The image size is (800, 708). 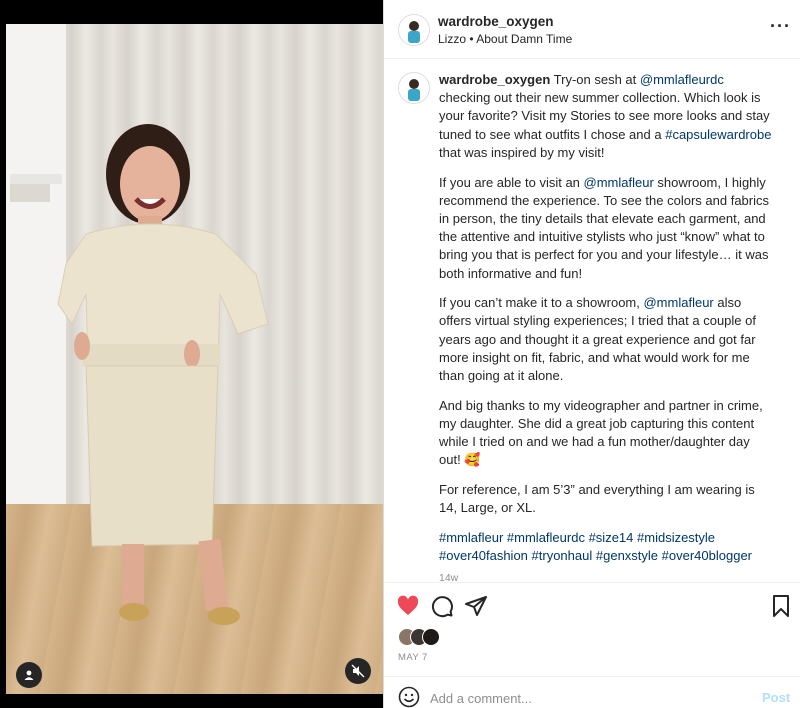 What do you see at coordinates (781, 606) in the screenshot?
I see `bookmark-icon` at bounding box center [781, 606].